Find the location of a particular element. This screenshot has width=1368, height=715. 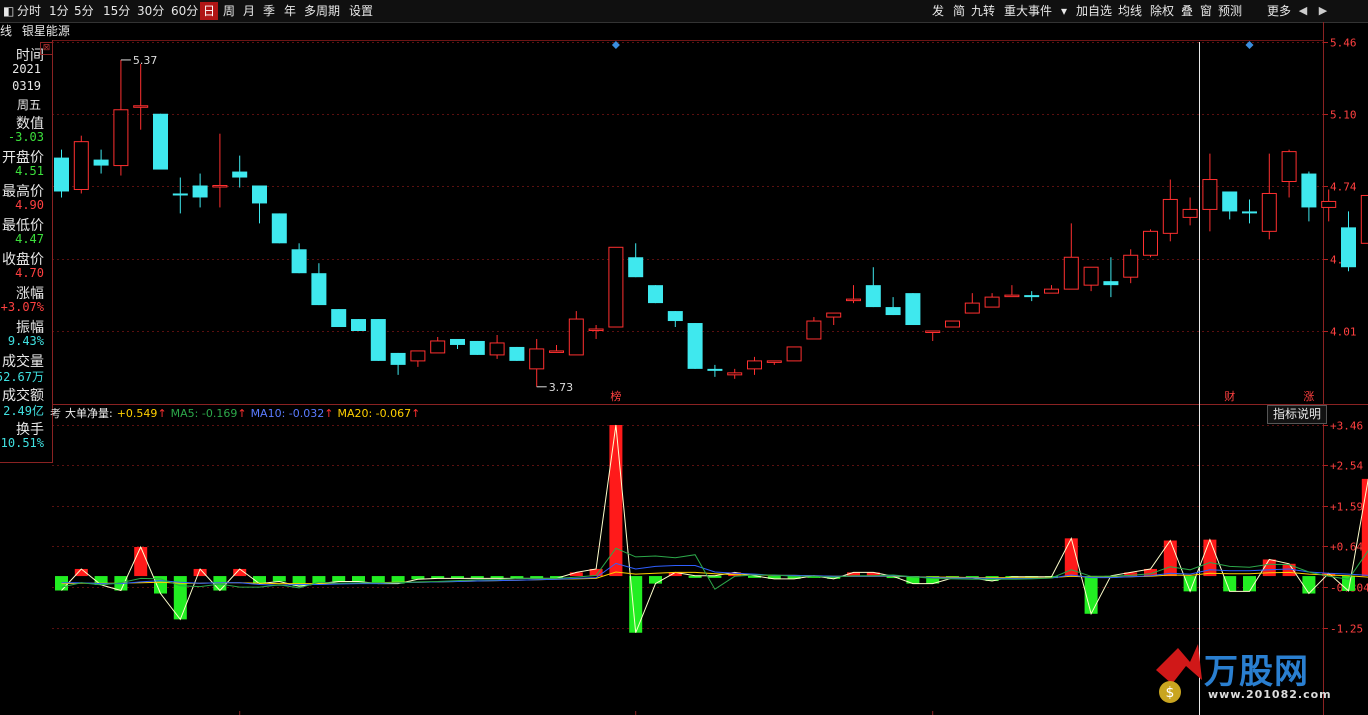

info-value: 4.47 is located at coordinates (29, 239).